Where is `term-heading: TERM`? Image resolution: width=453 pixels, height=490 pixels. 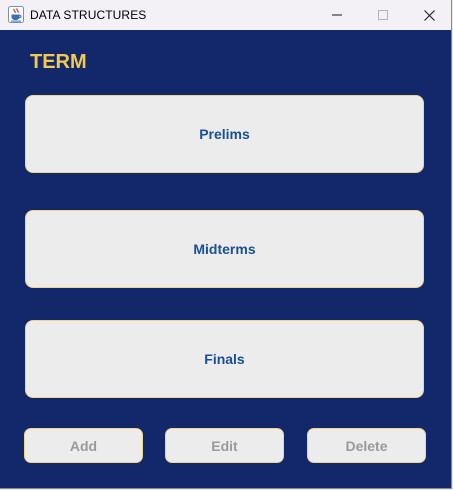
term-heading: TERM is located at coordinates (58, 62).